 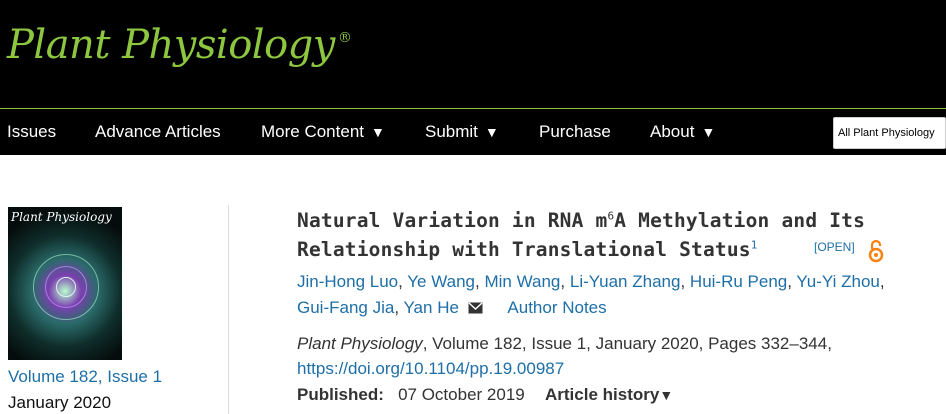 What do you see at coordinates (441, 281) in the screenshot?
I see `author-link: Ye Wang` at bounding box center [441, 281].